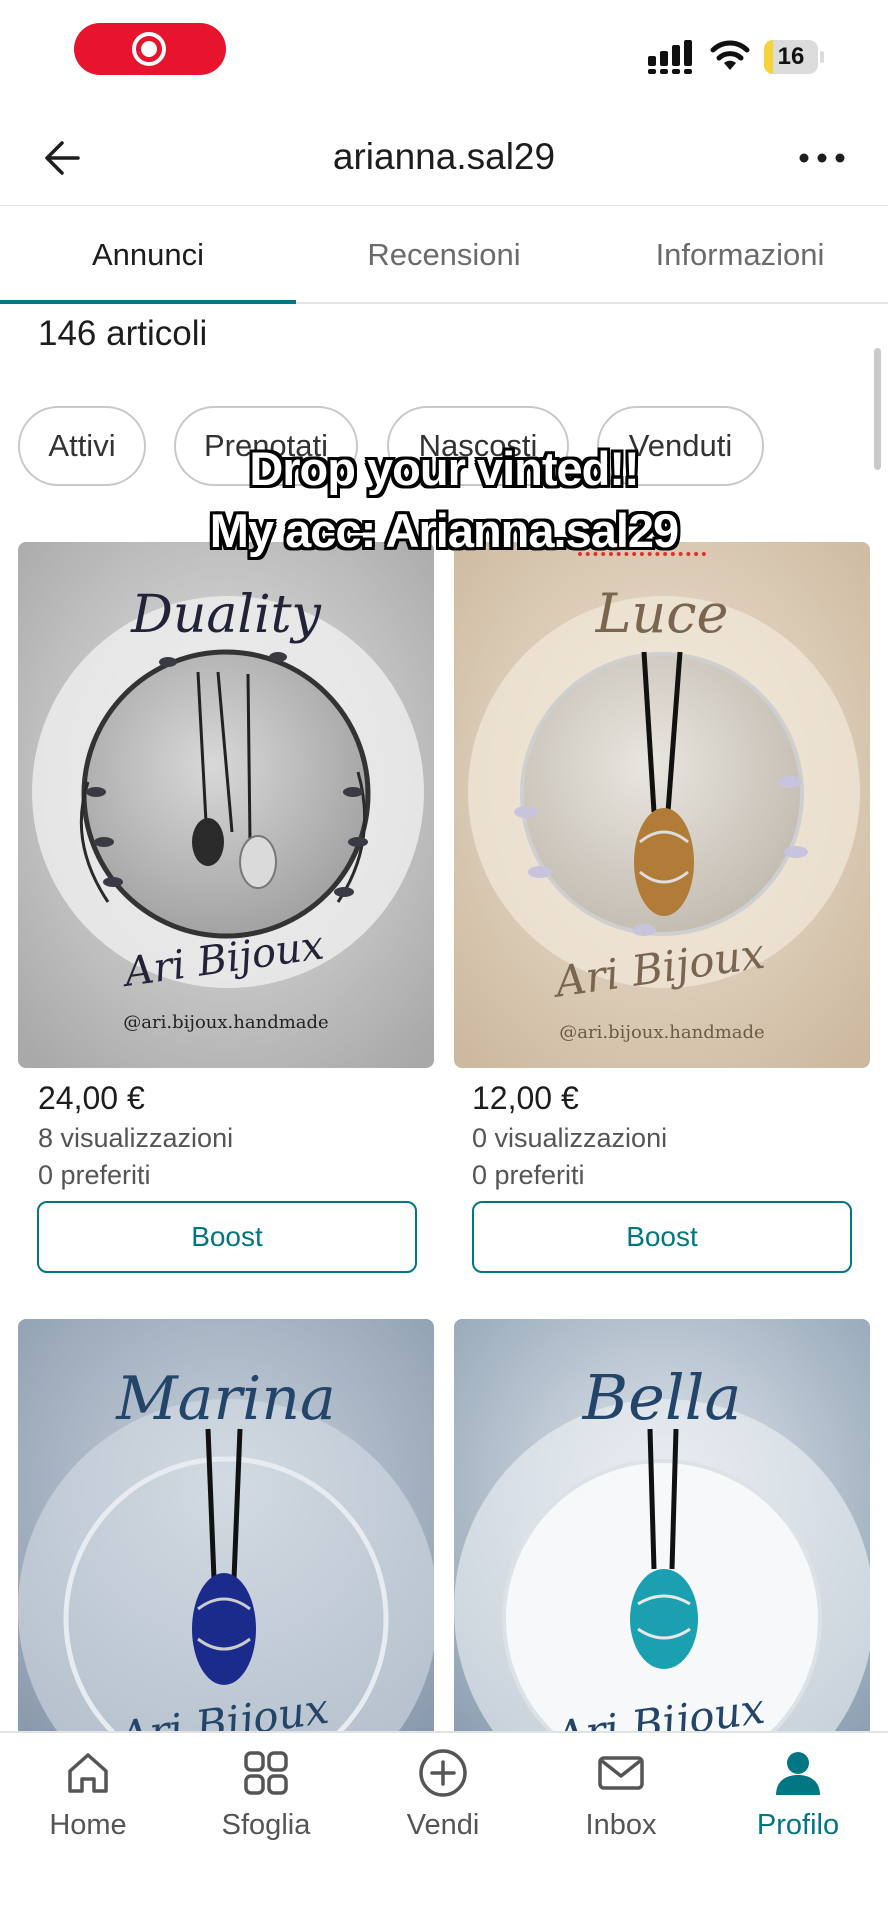 Image resolution: width=888 pixels, height=1920 pixels. I want to click on product-image-title: Duality, so click(225, 615).